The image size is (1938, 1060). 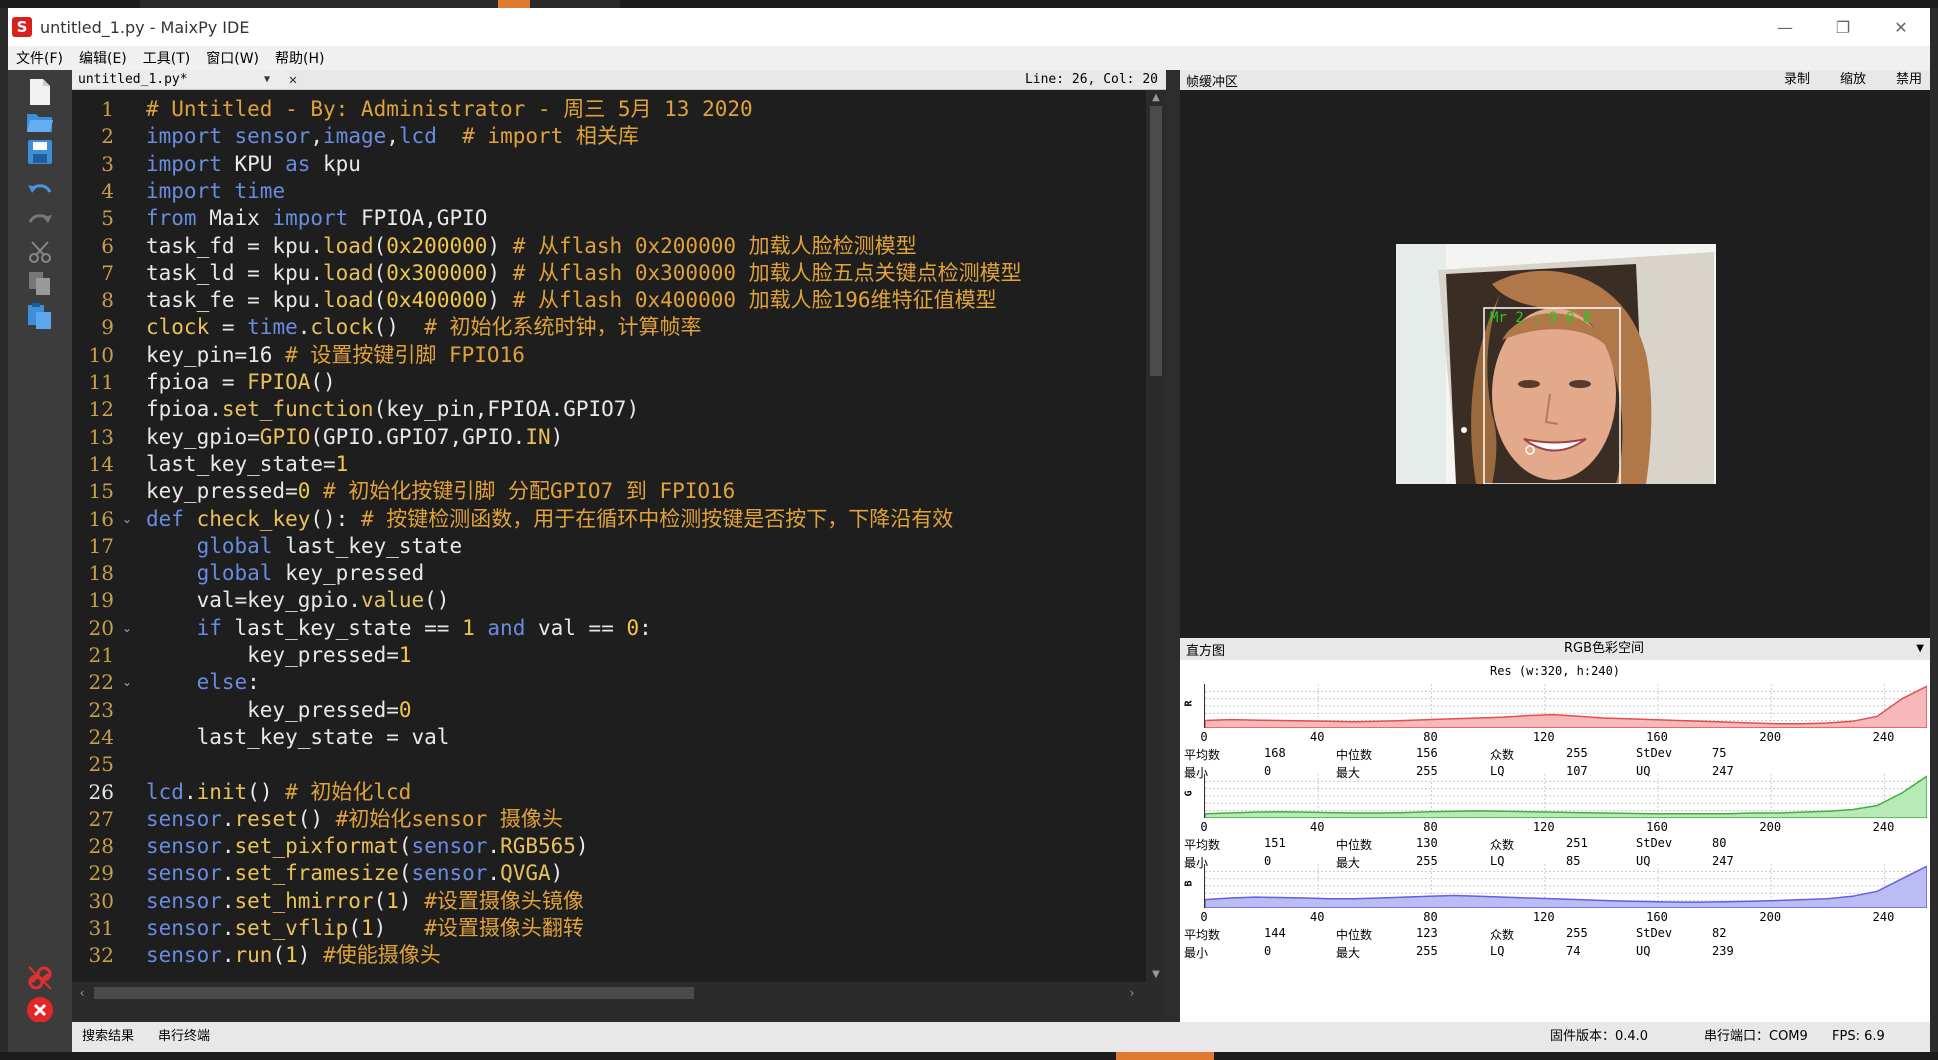 I want to click on code-line: fpioa = FPIOA(), so click(x=241, y=382).